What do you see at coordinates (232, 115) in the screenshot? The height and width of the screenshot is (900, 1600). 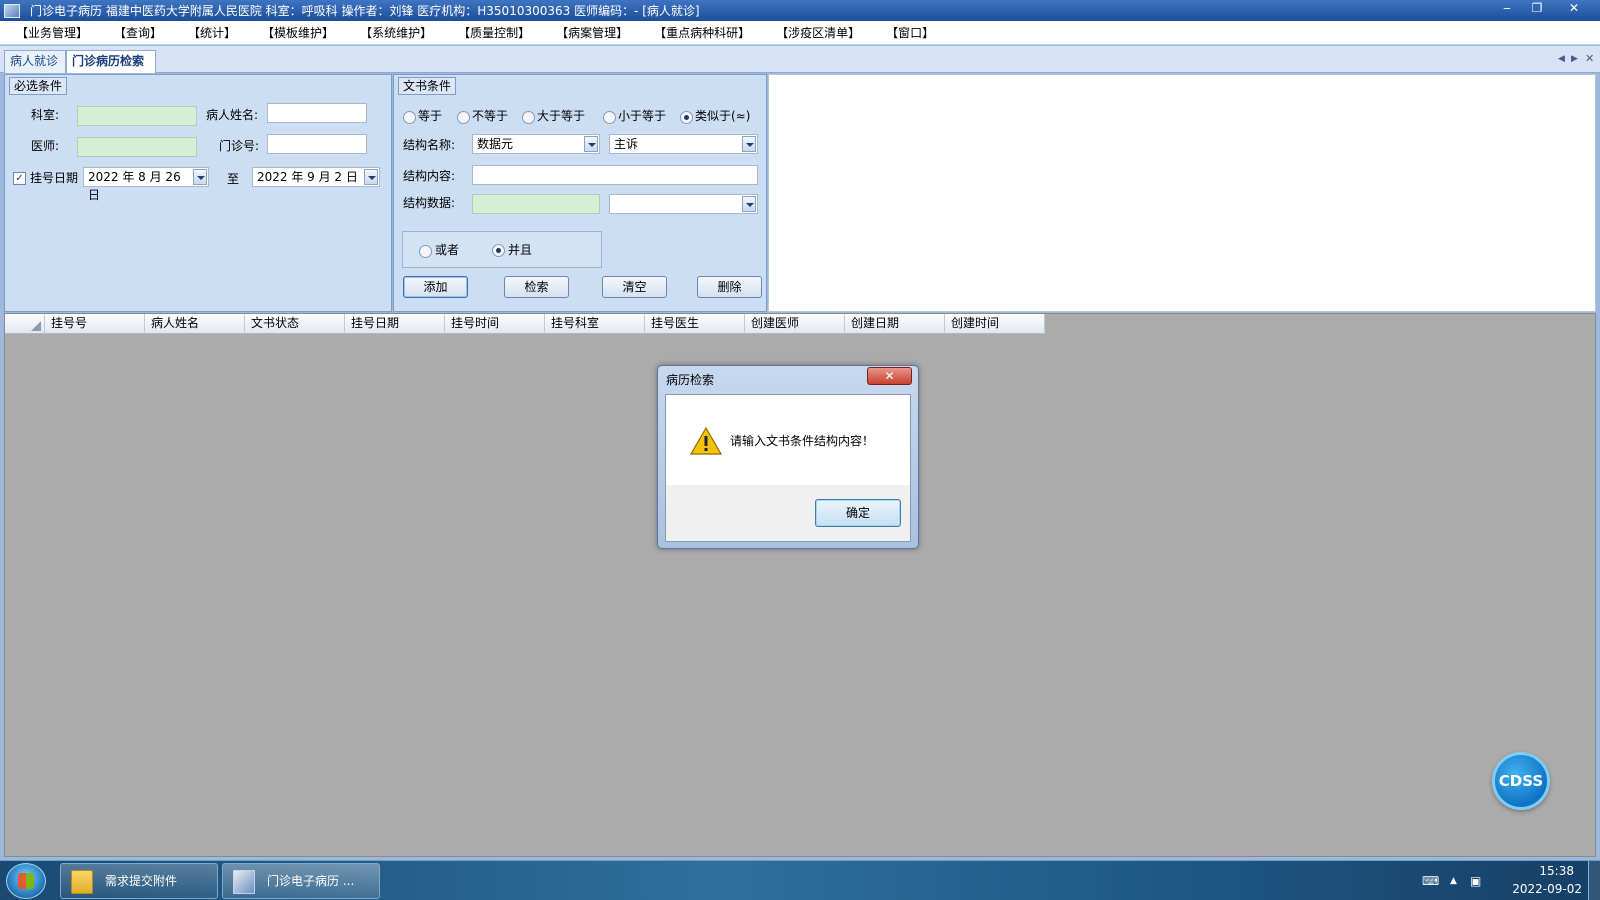 I see `patient-name-label: 病人姓名:` at bounding box center [232, 115].